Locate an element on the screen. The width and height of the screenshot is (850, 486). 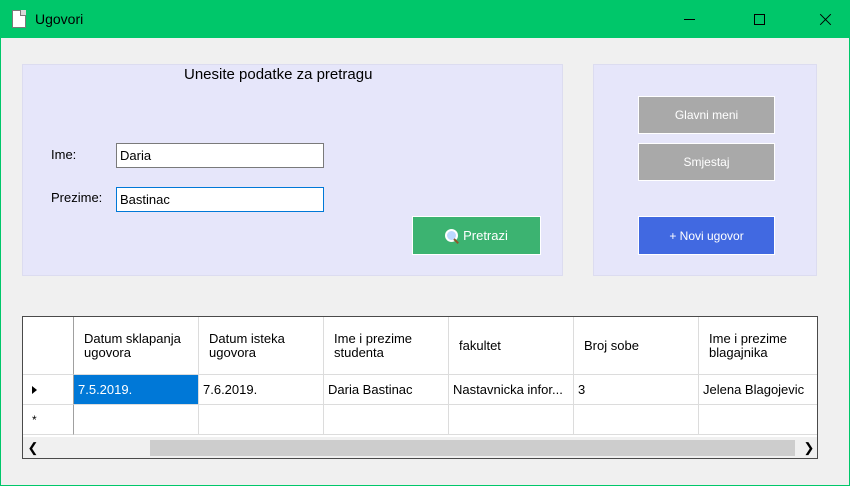
column-header: Datum sklapanja ugovora is located at coordinates (136, 346).